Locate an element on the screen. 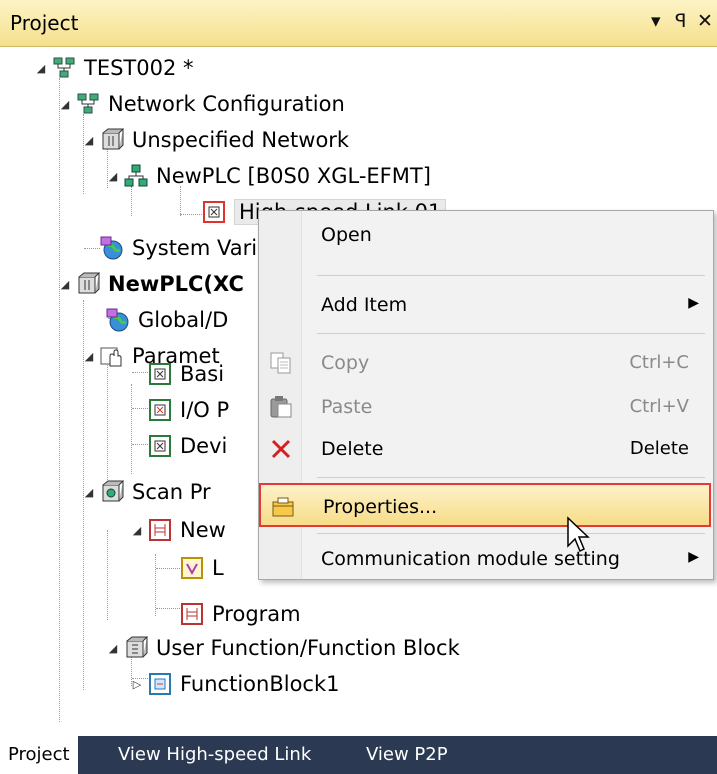  function-folder-icon is located at coordinates (136, 648).